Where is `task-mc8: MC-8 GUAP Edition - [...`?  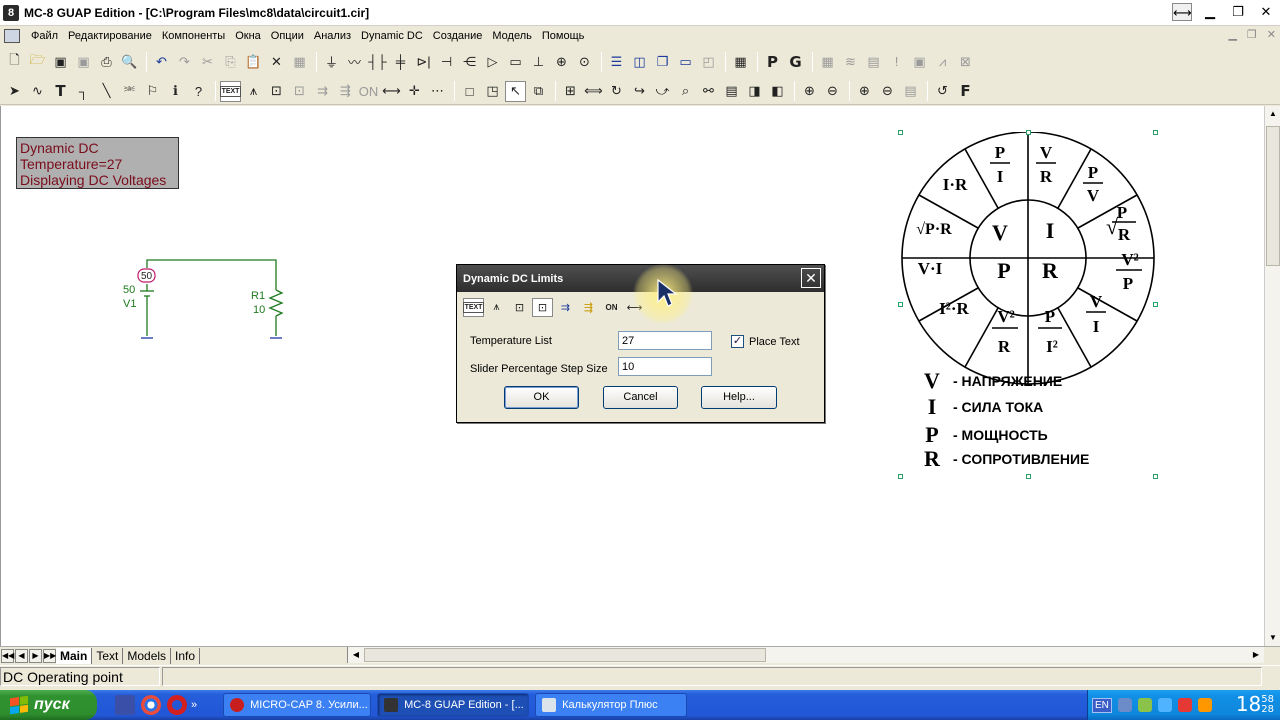
task-mc8: MC-8 GUAP Edition - [... is located at coordinates (453, 705).